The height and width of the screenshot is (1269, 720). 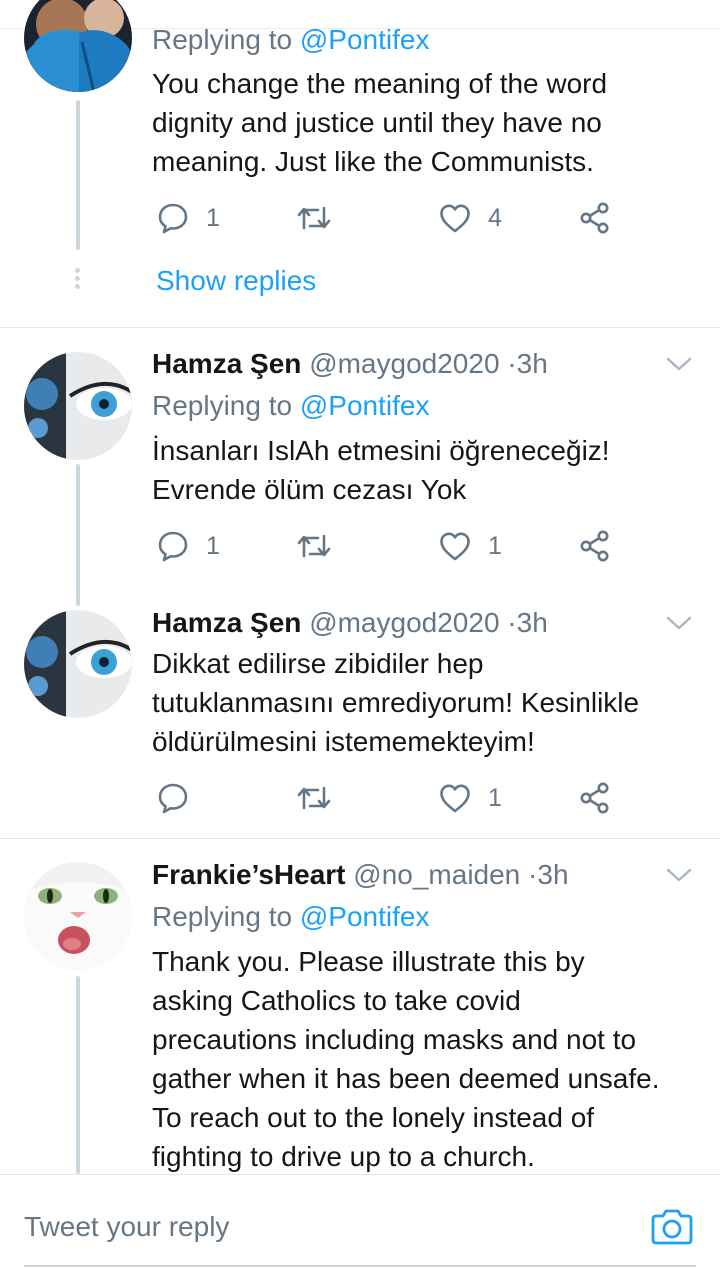 I want to click on tweet-actions: 1, so click(x=392, y=798).